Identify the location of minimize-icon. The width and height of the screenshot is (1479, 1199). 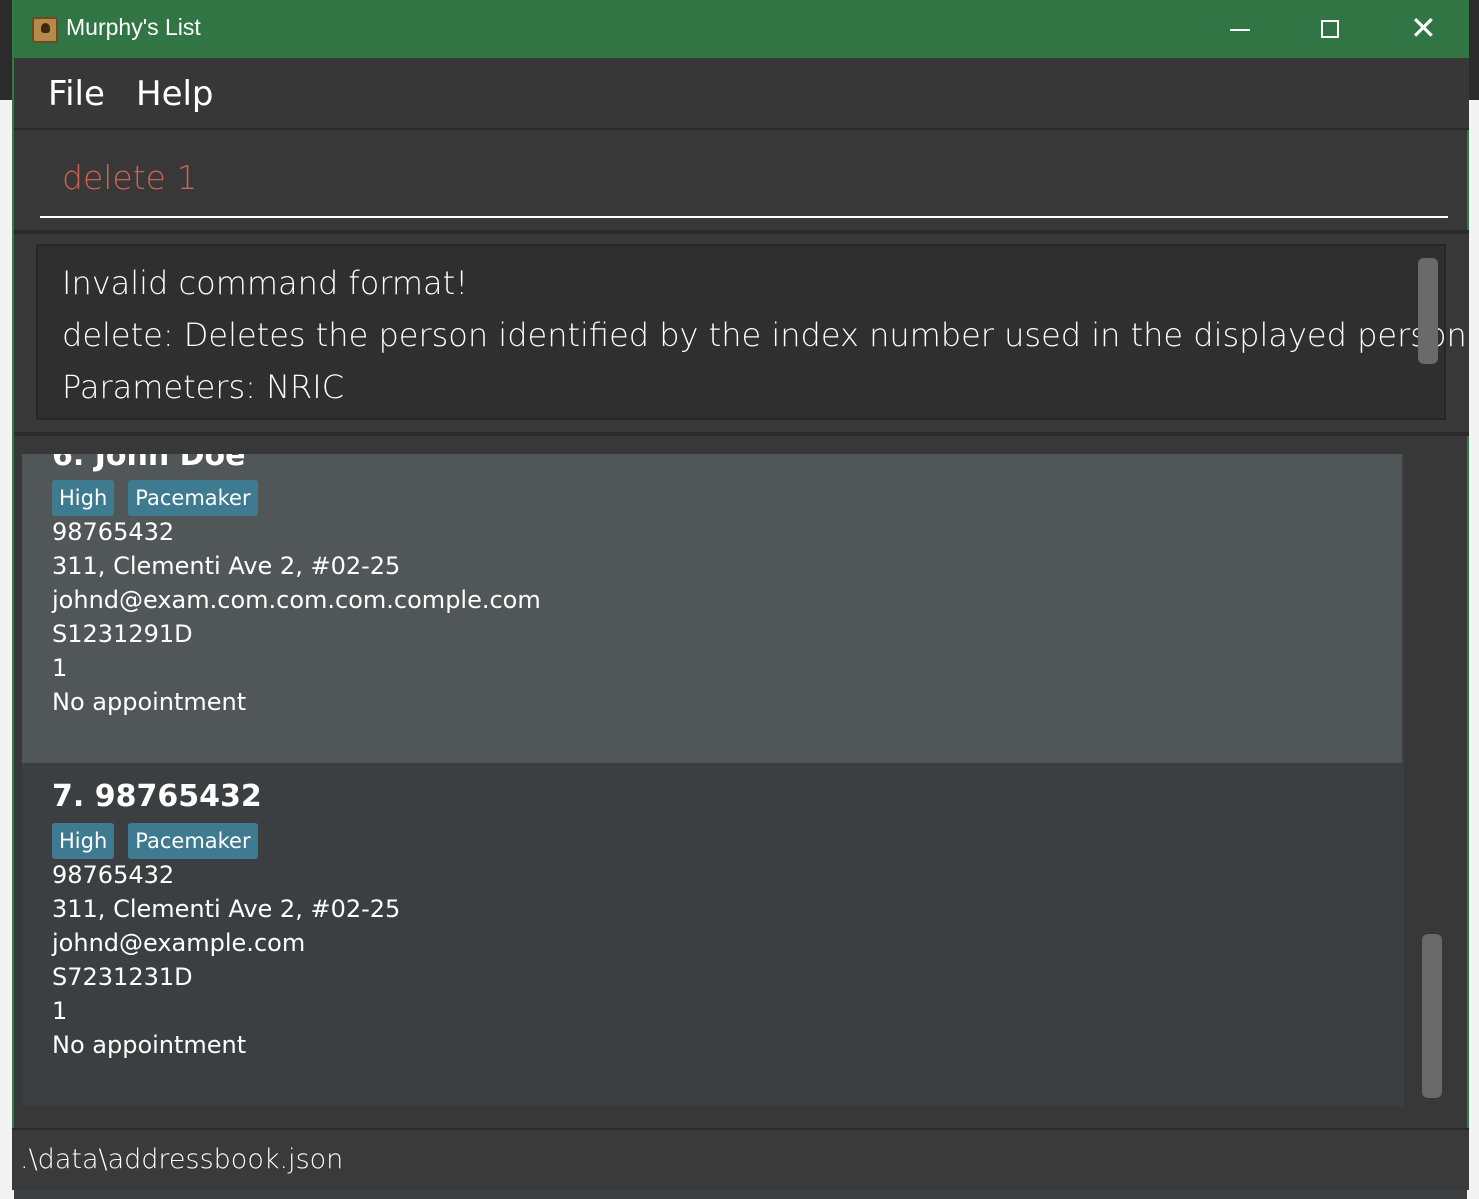
(1240, 30).